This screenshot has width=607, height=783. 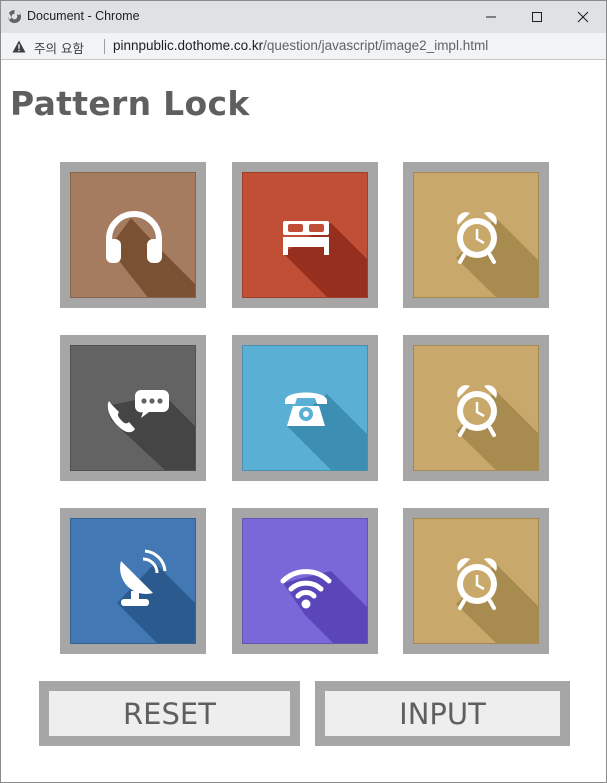 I want to click on title-bar: Document - Chrome, so click(x=303, y=17).